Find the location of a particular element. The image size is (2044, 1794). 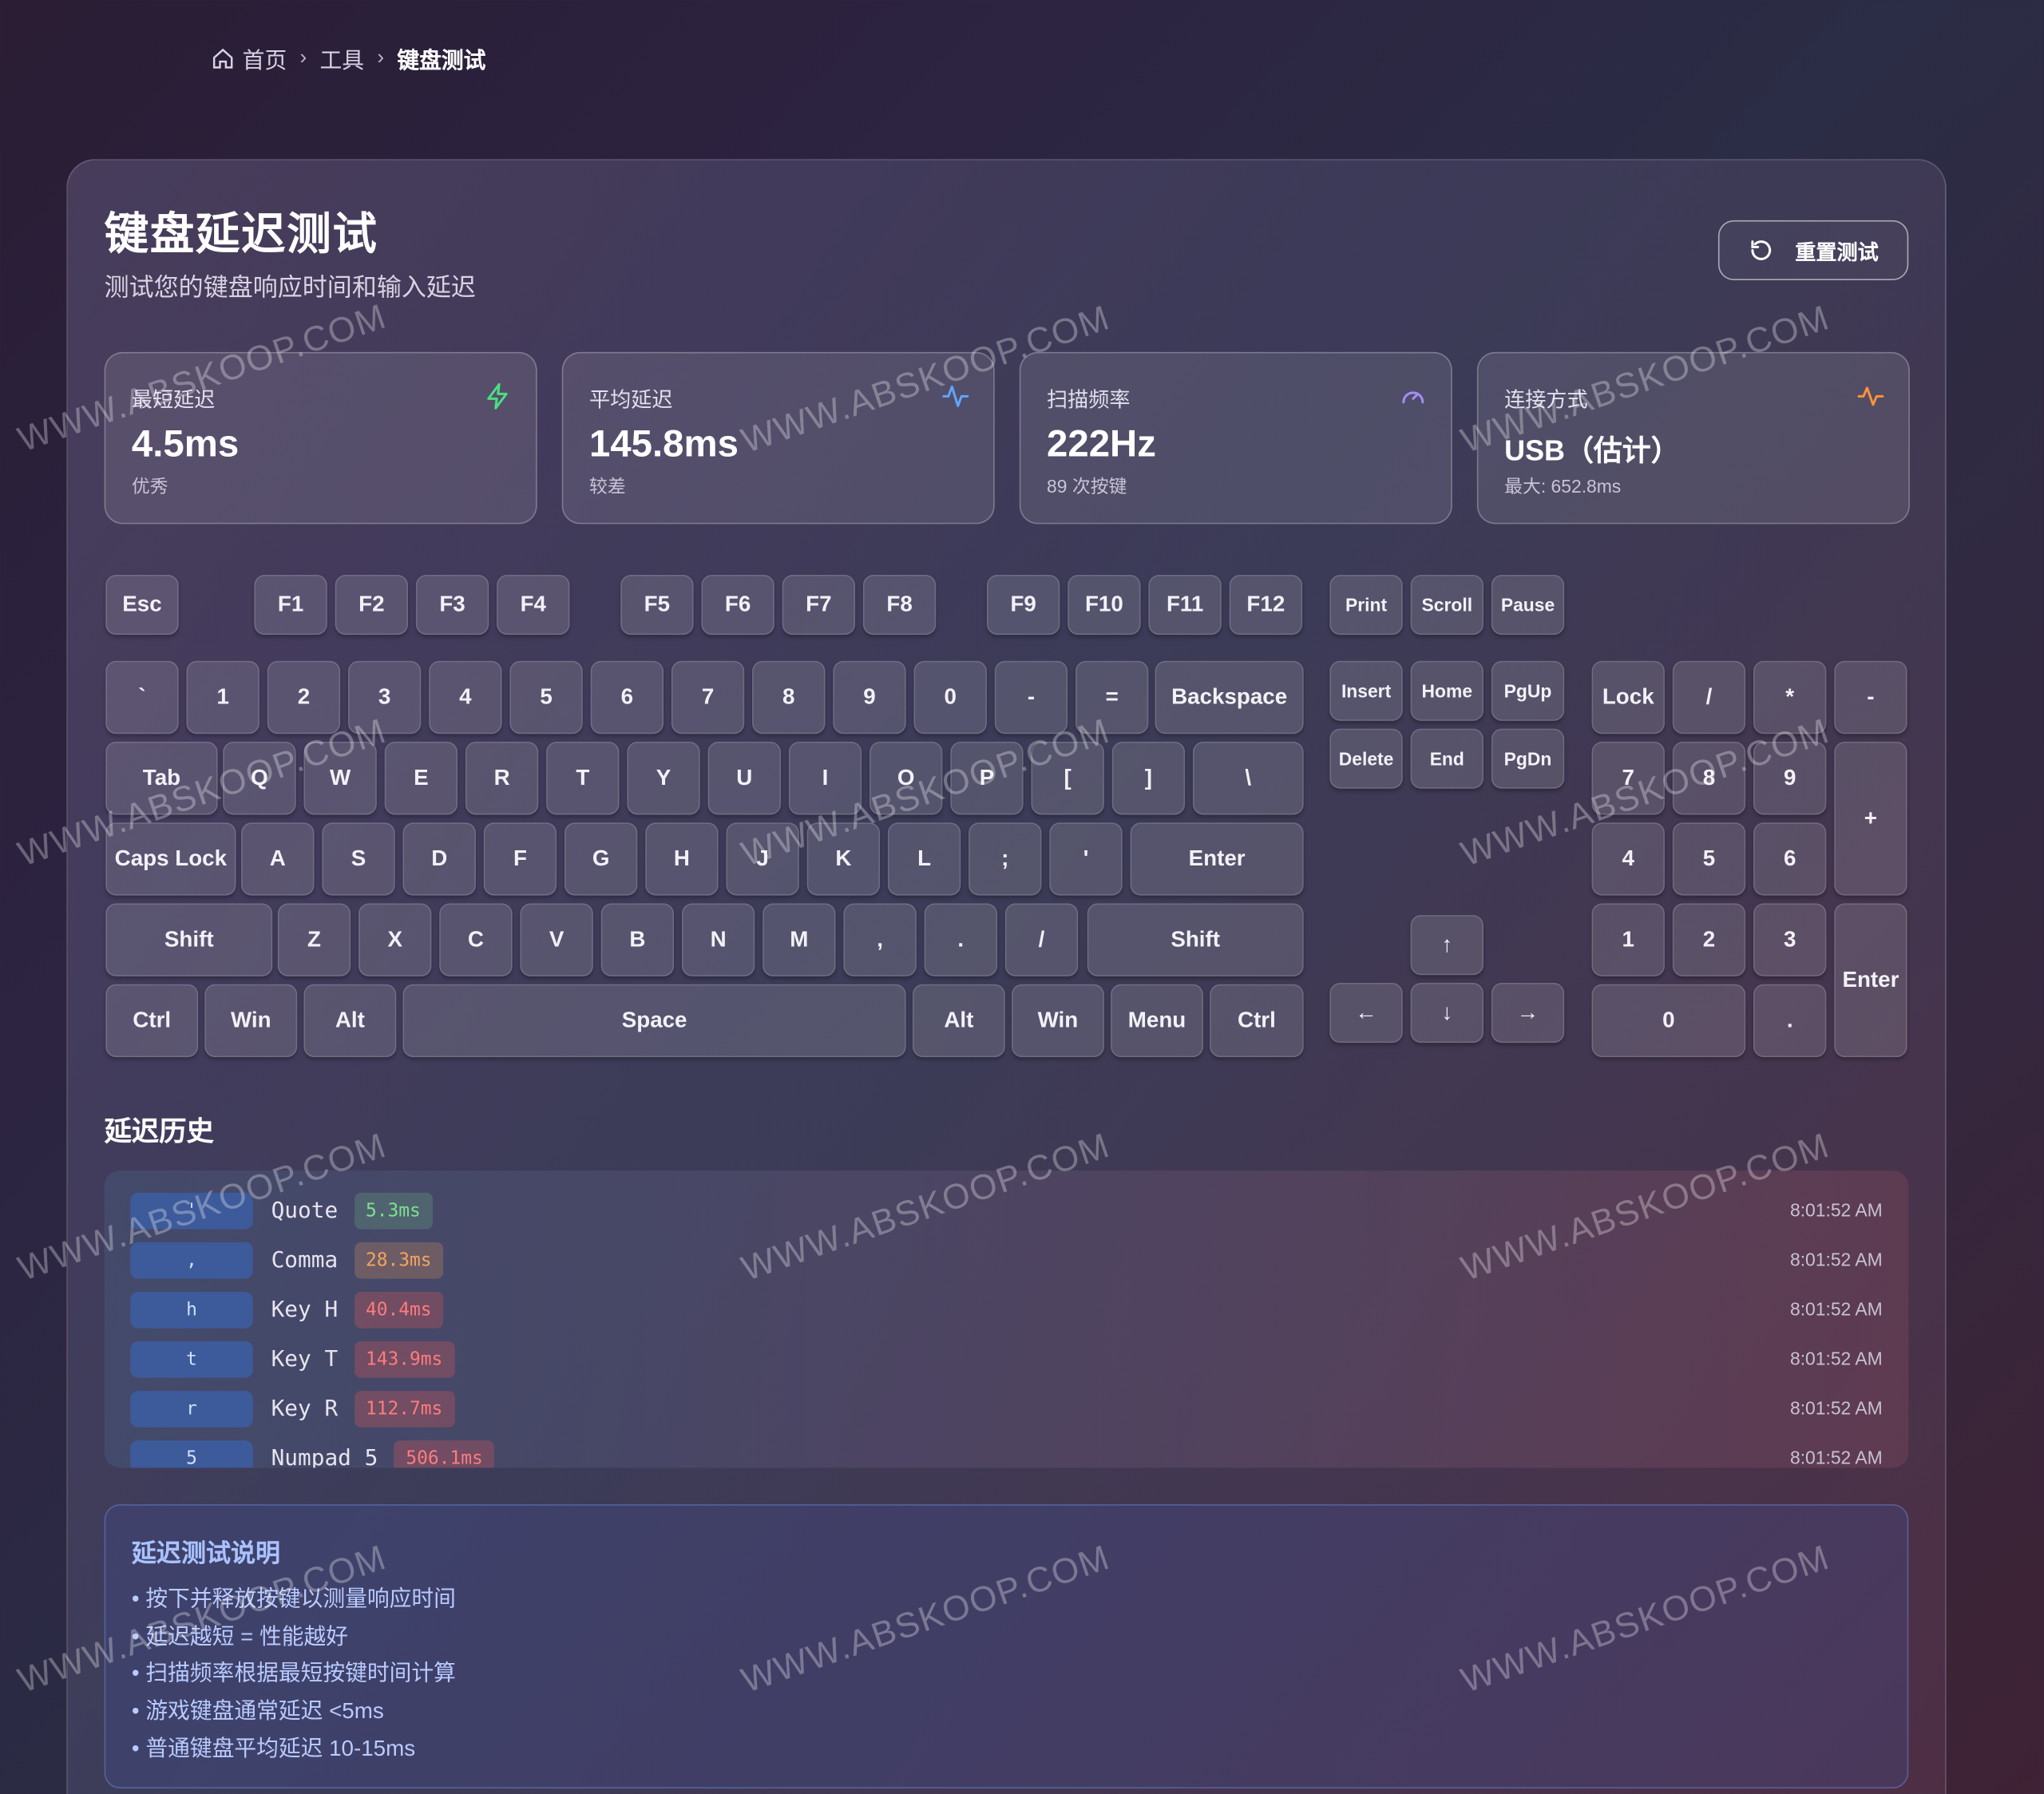

key-pgup: PgUp is located at coordinates (1528, 690).